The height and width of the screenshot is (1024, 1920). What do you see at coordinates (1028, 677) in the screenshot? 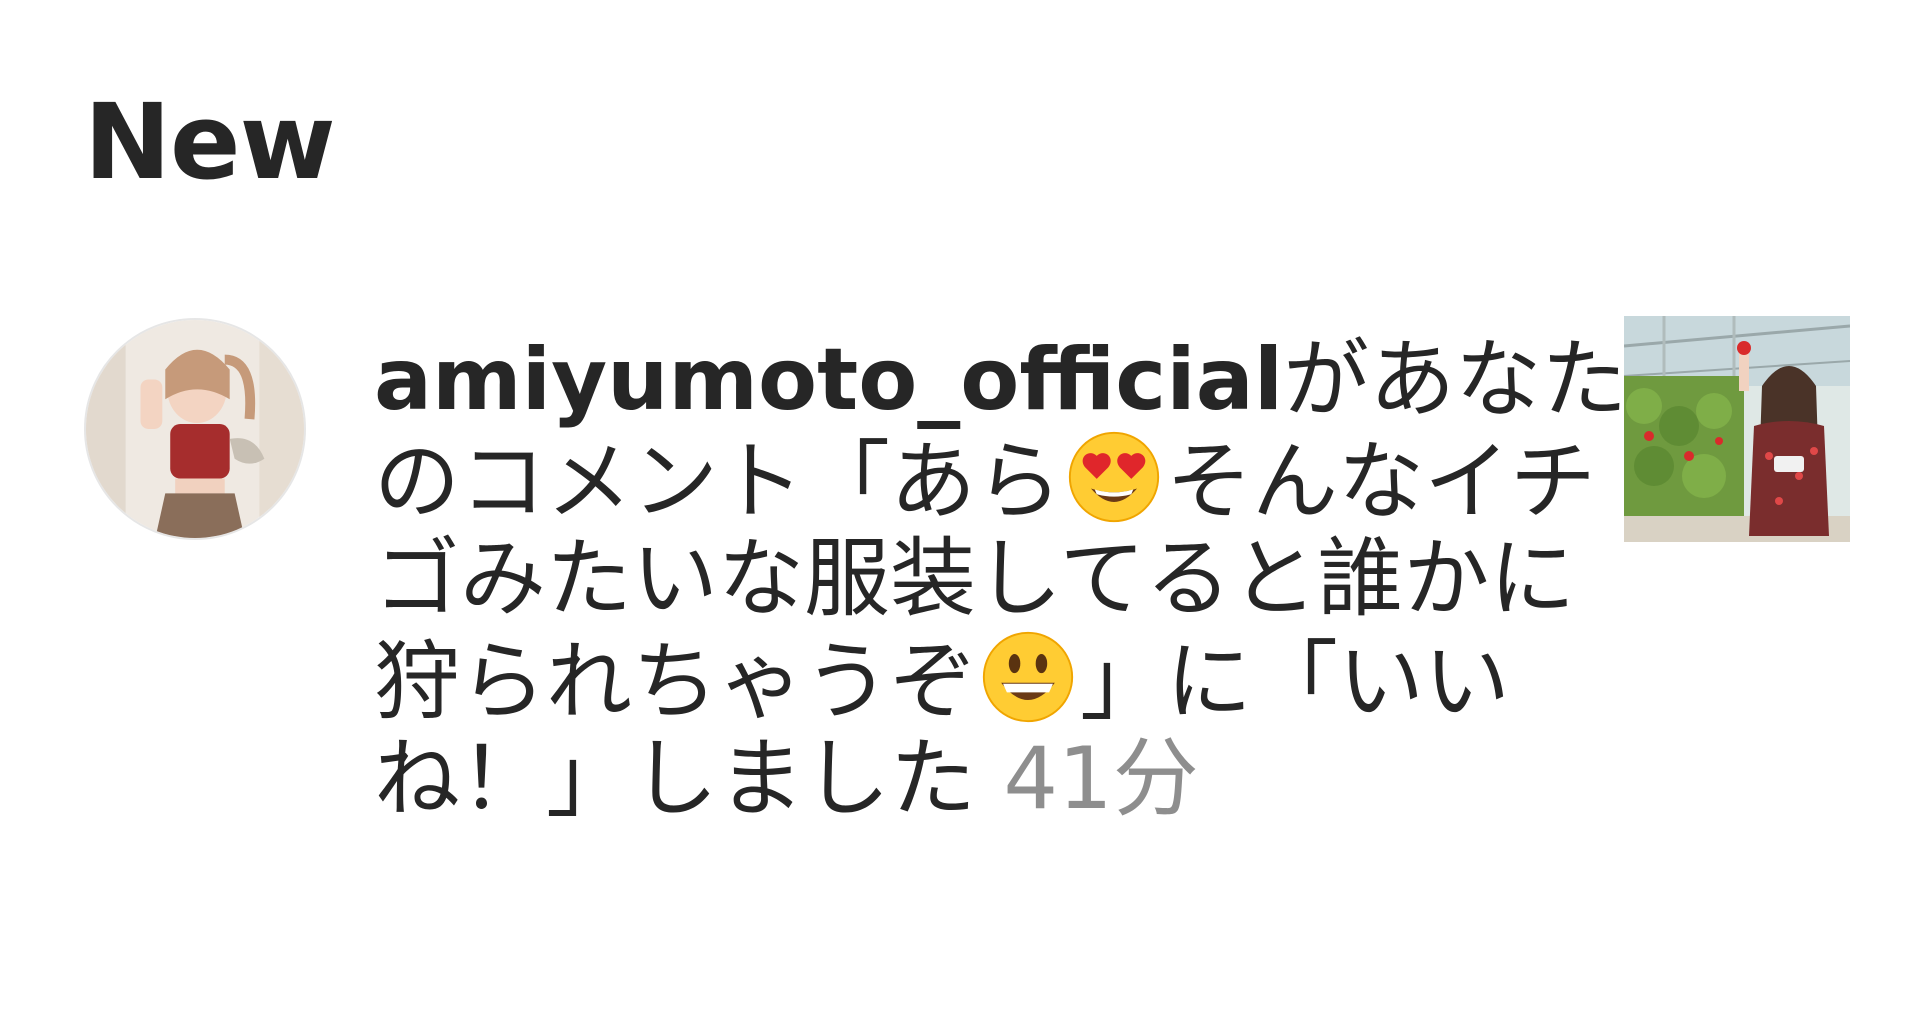
I see `grinning-face-emoji-icon` at bounding box center [1028, 677].